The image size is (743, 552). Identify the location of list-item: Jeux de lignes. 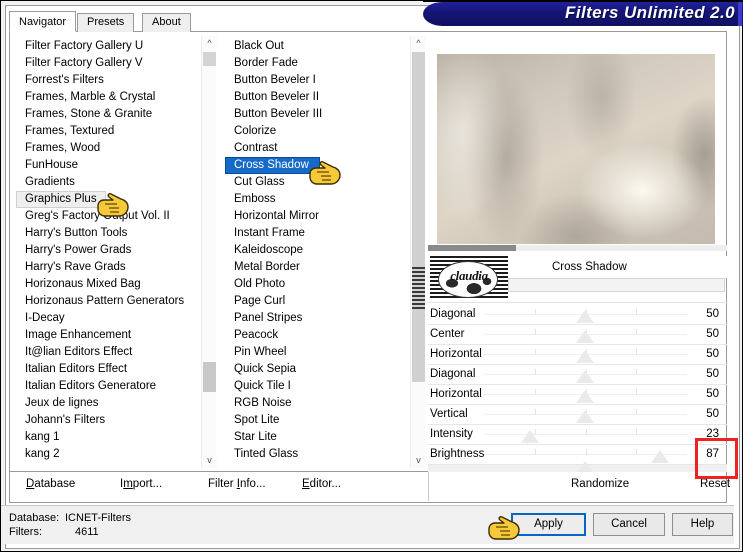
(107, 403).